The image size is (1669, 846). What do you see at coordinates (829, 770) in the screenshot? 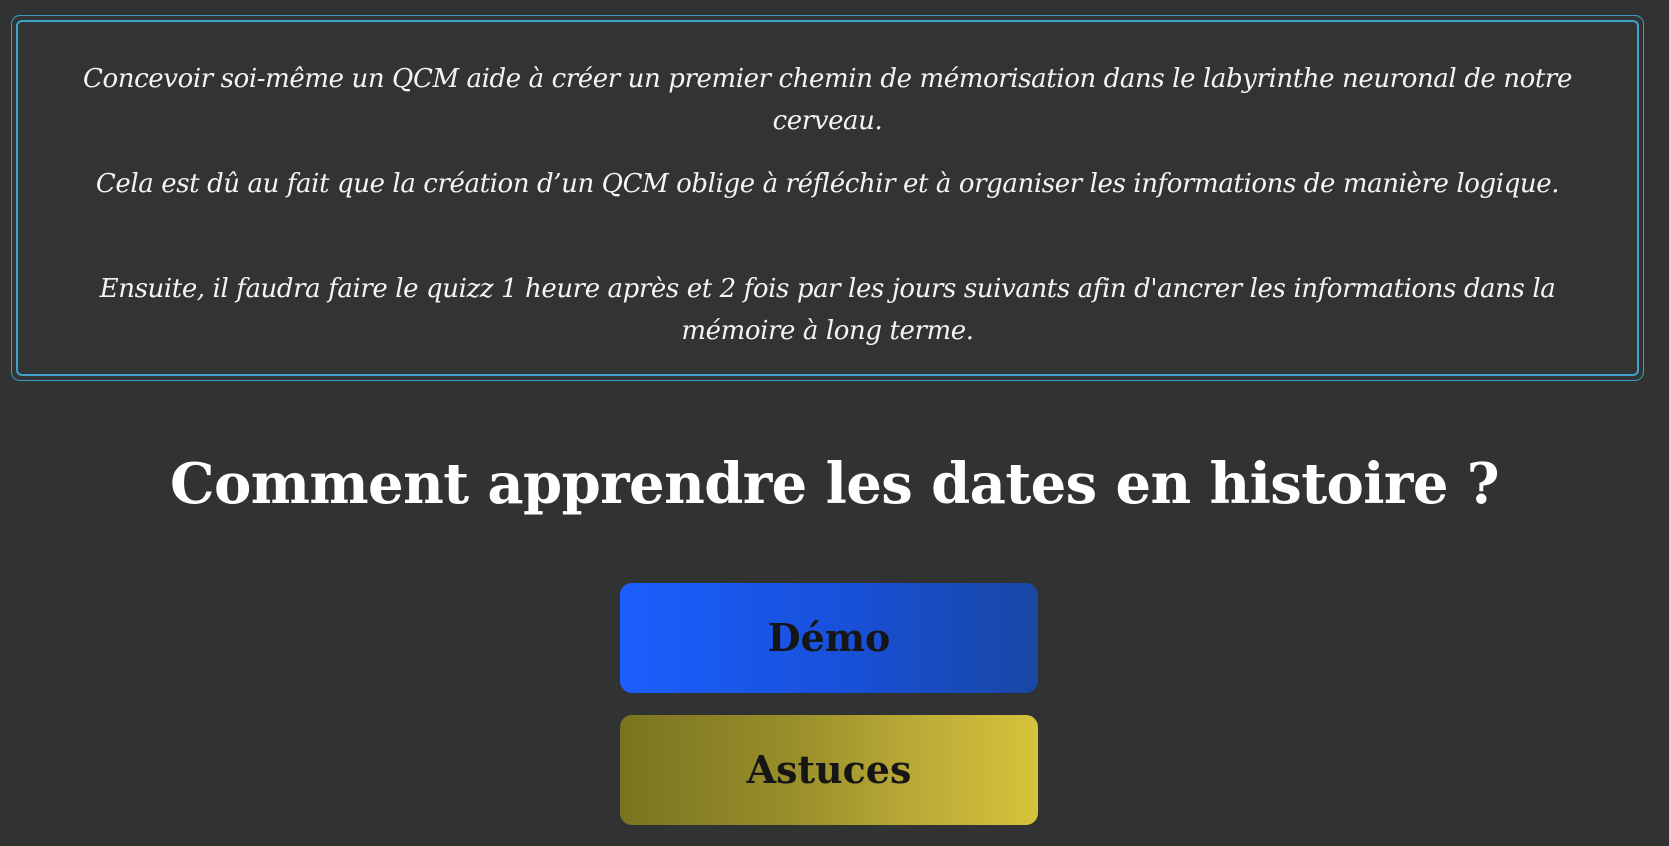
I see `tips-button: Astuces` at bounding box center [829, 770].